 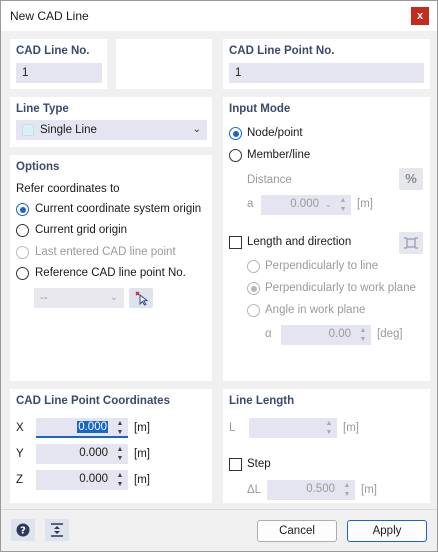 I want to click on cad-line-no-title: CAD Line No., so click(x=53, y=51).